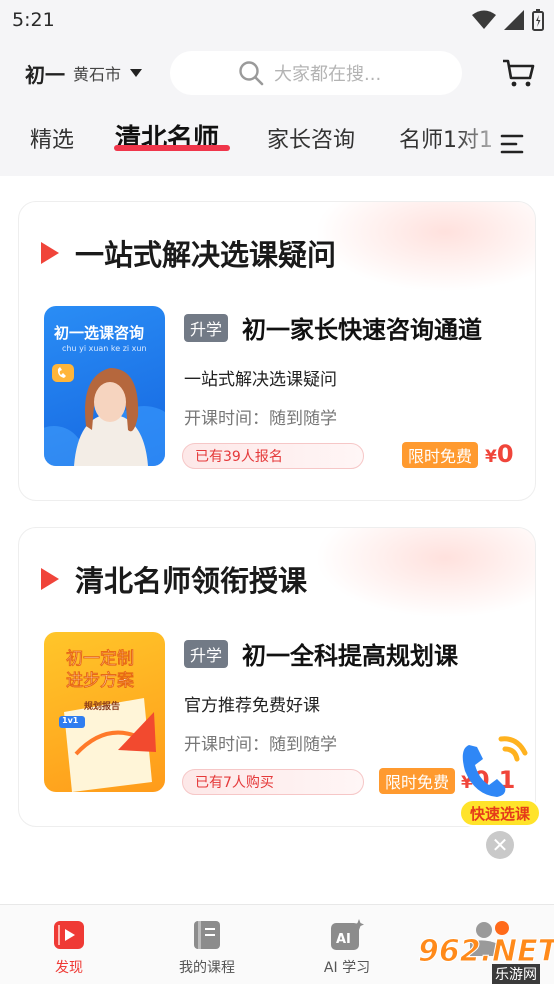  I want to click on price: ¥0, so click(499, 454).